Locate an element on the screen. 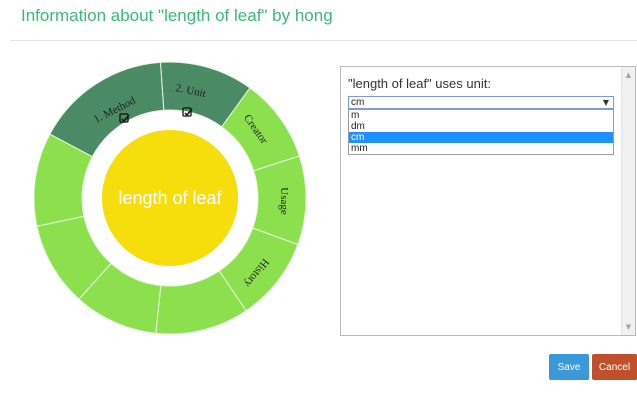  wheel-center-label: length of leaf is located at coordinates (170, 198).